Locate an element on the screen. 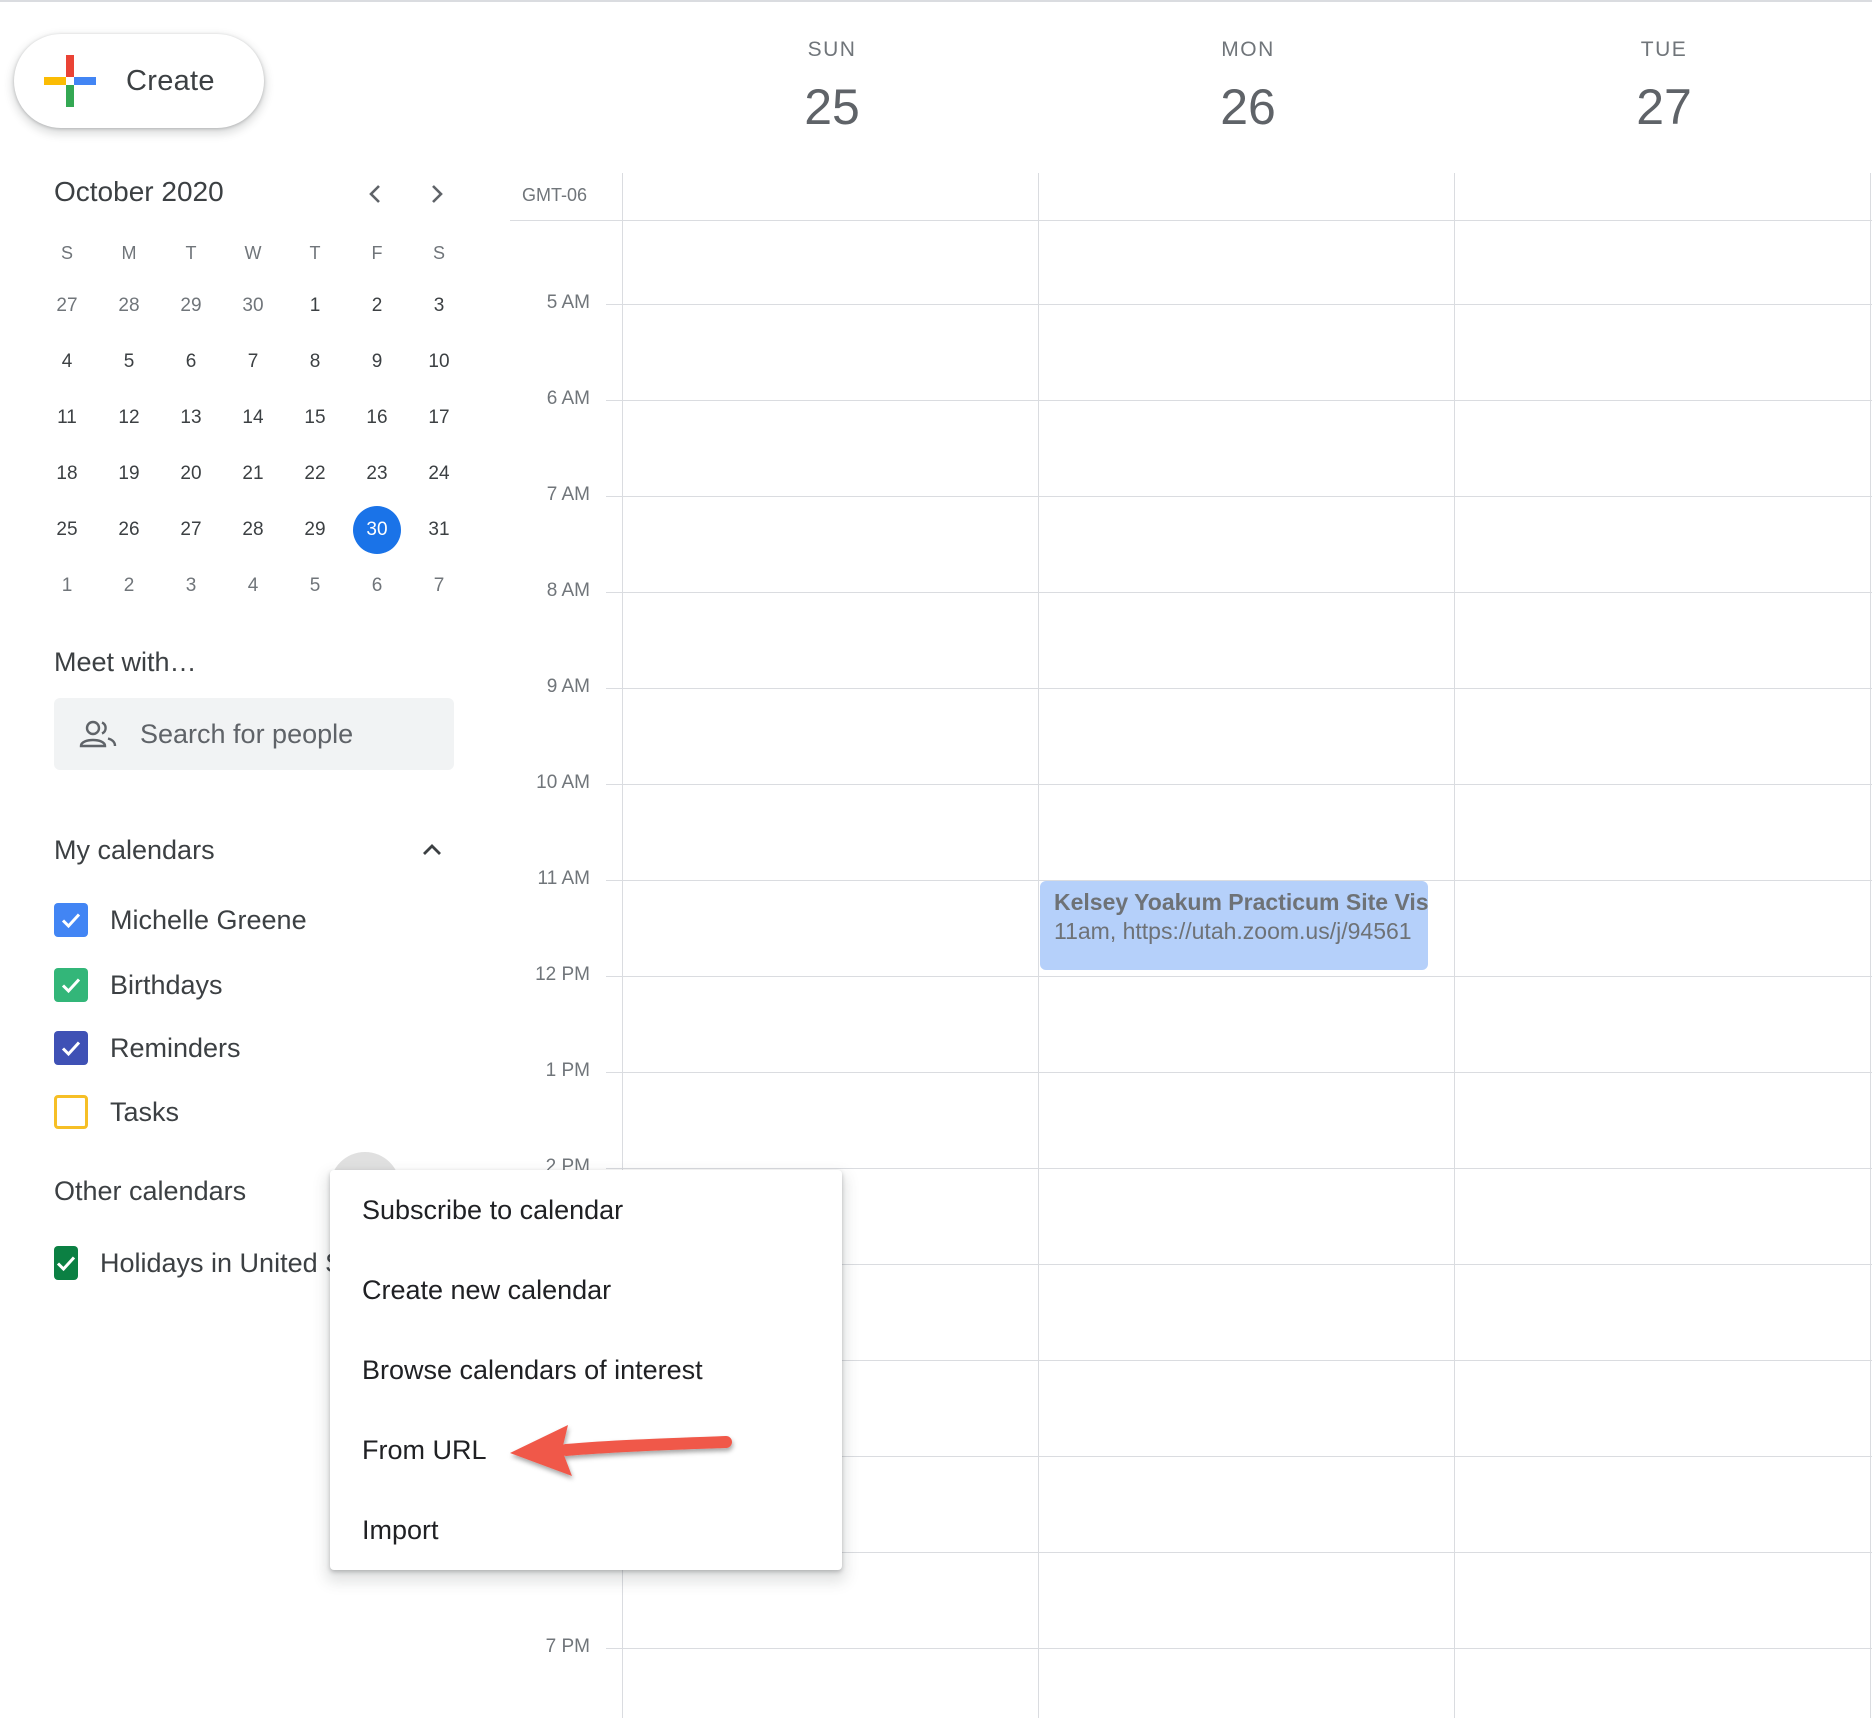 This screenshot has height=1718, width=1872. search-people-input: Search for people is located at coordinates (254, 734).